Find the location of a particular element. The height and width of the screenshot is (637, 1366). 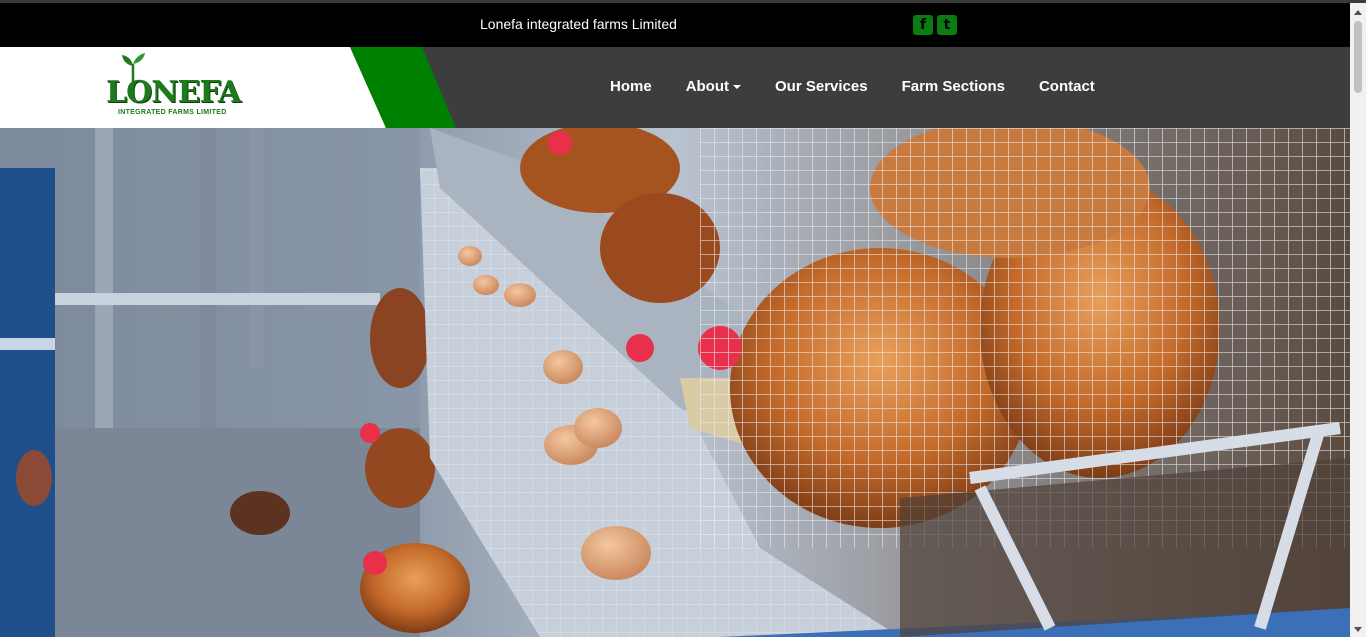

nav-item-our-services: Our Services is located at coordinates (821, 86).